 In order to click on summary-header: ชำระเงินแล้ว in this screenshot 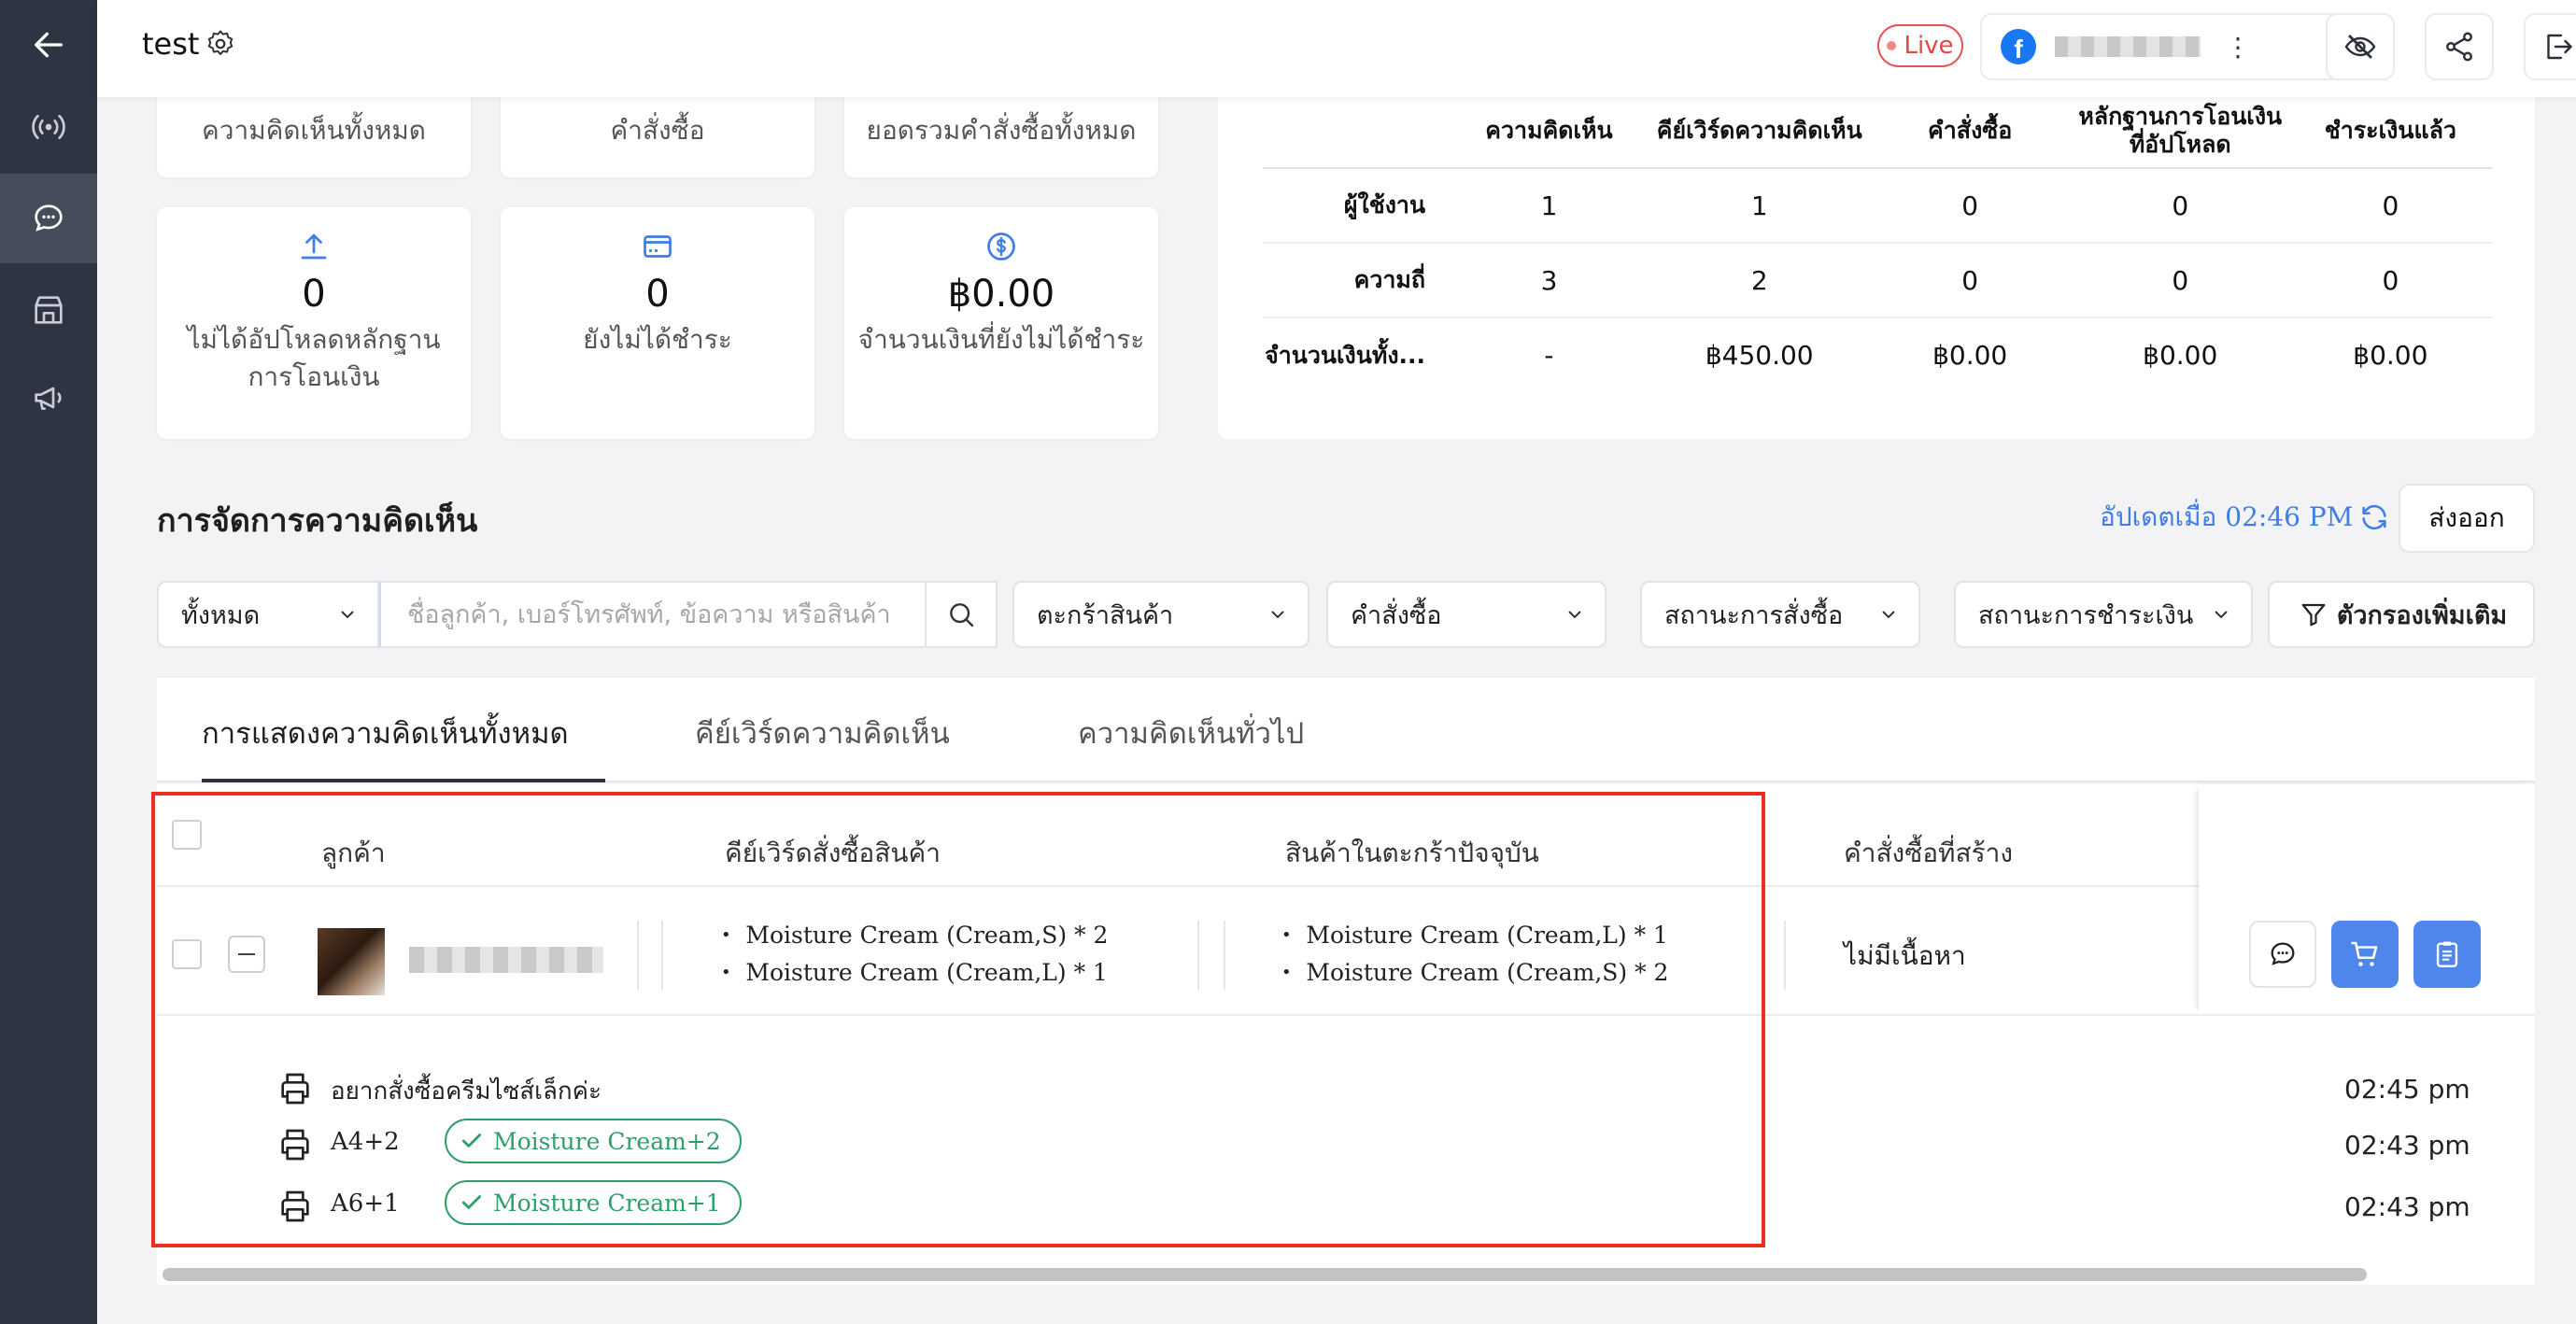, I will do `click(2390, 131)`.